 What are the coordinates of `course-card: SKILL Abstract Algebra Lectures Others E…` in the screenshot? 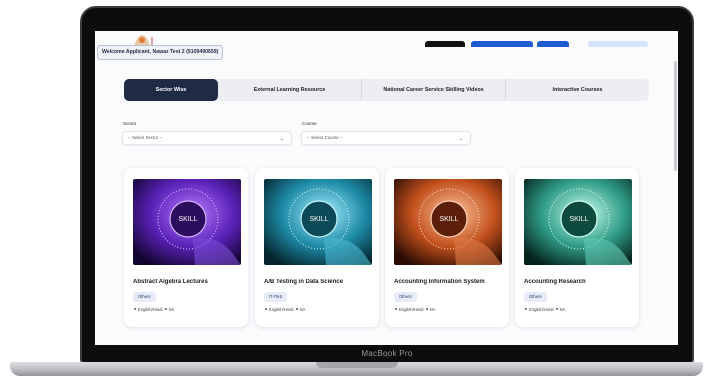 It's located at (186, 247).